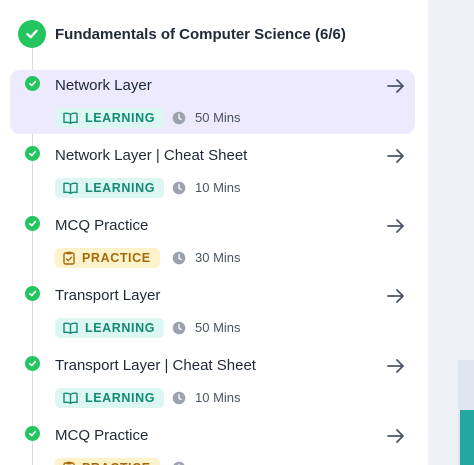  What do you see at coordinates (32, 34) in the screenshot?
I see `module-complete-check-icon` at bounding box center [32, 34].